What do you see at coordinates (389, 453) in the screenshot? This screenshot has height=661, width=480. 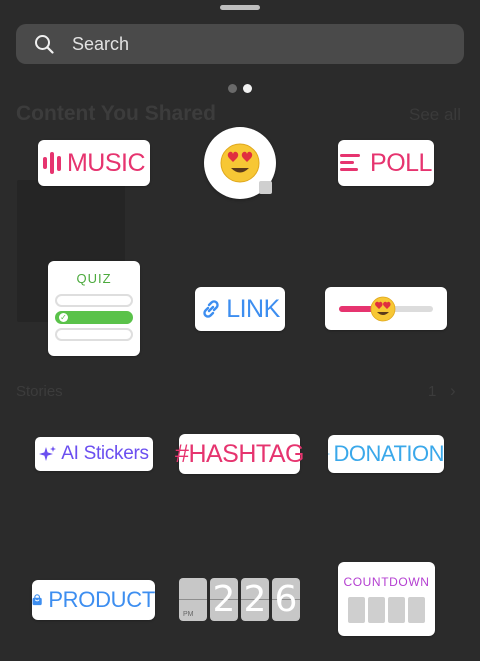 I see `donation-label: DONATION` at bounding box center [389, 453].